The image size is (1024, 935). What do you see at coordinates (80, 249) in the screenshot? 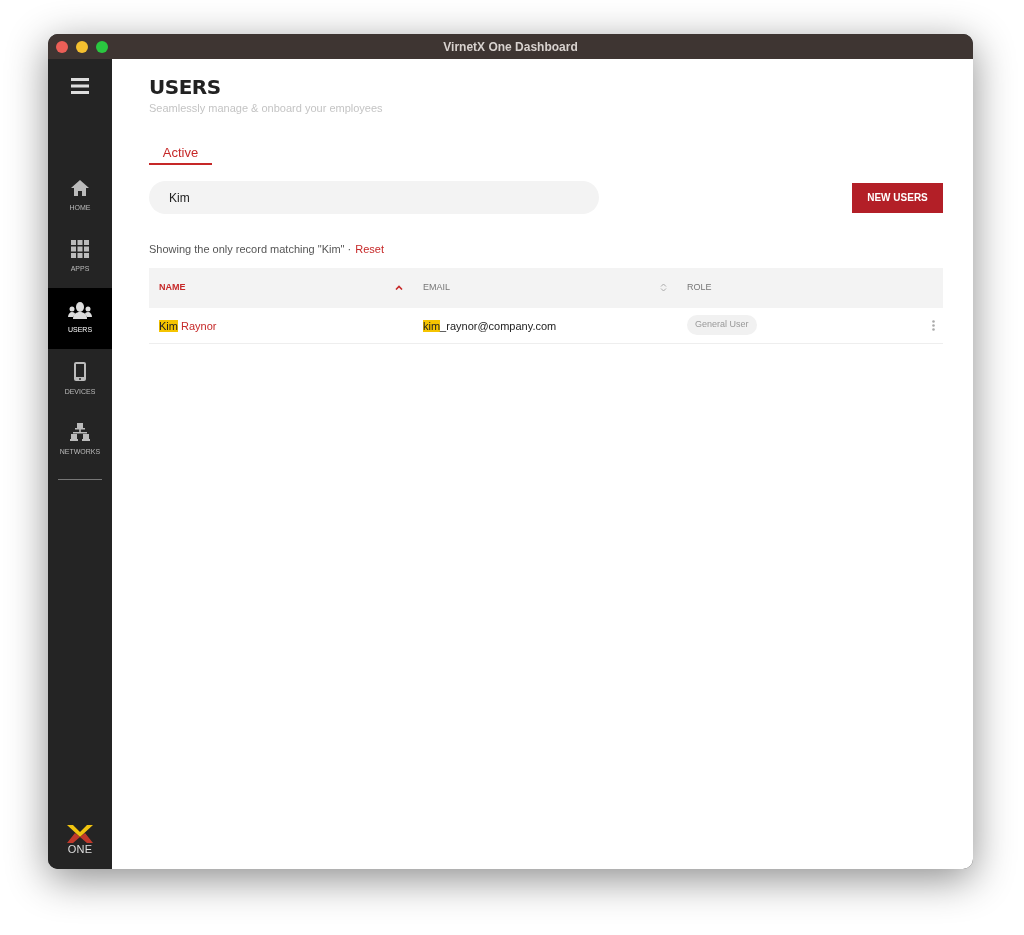
I see `grid-icon` at bounding box center [80, 249].